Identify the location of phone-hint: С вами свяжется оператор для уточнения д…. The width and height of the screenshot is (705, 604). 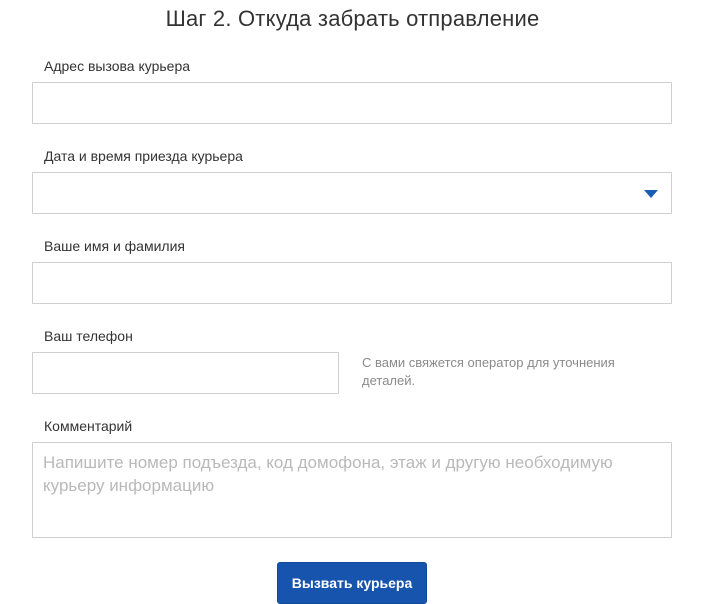
(488, 371).